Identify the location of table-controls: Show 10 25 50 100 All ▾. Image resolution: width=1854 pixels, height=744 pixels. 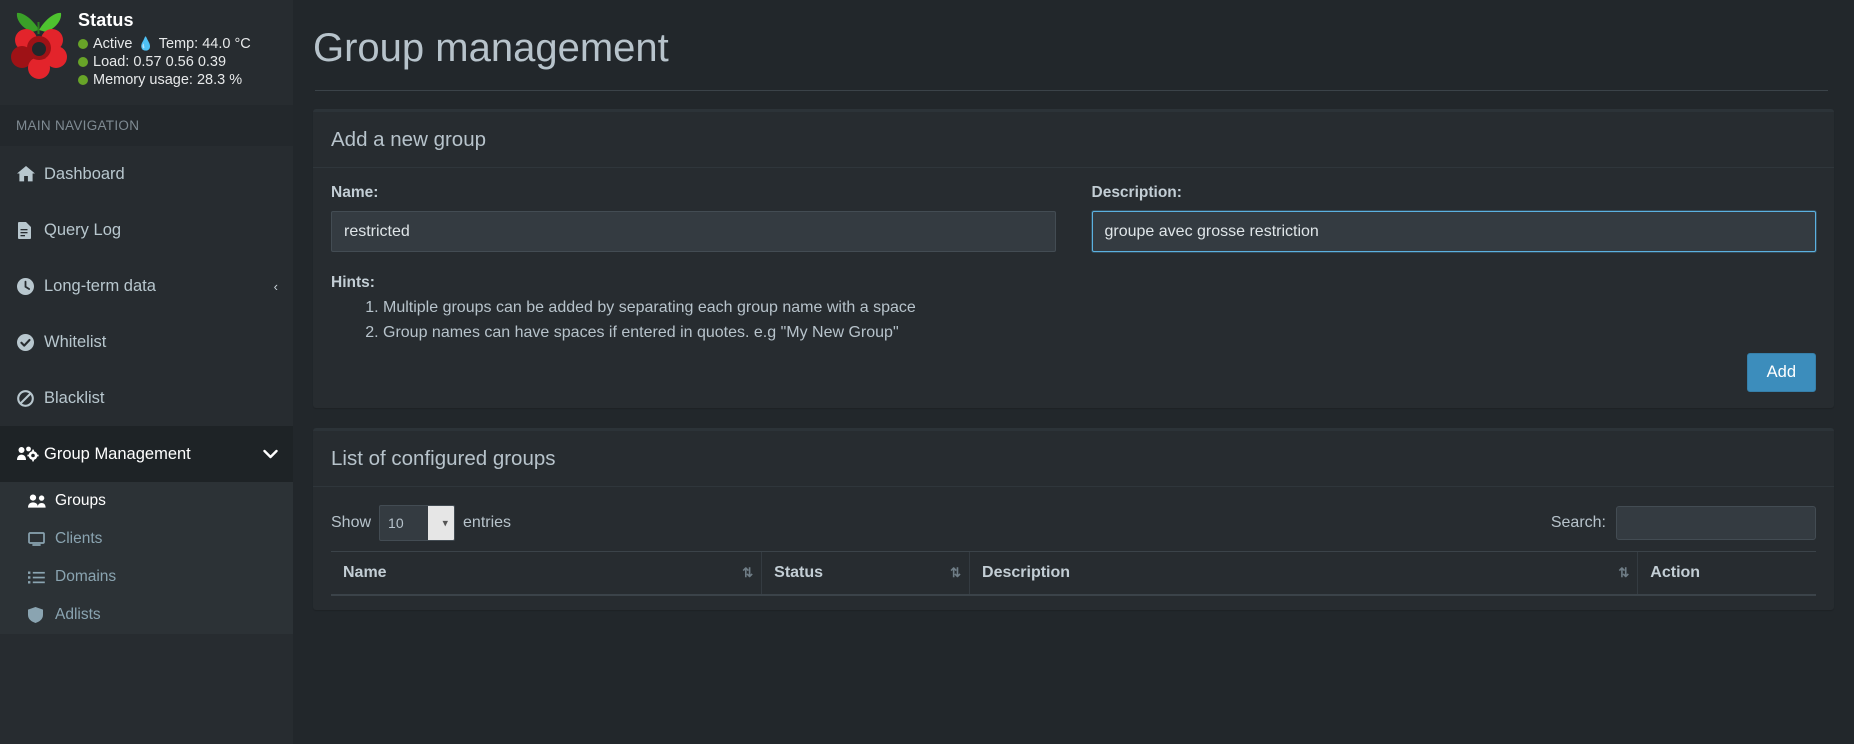
(1073, 527).